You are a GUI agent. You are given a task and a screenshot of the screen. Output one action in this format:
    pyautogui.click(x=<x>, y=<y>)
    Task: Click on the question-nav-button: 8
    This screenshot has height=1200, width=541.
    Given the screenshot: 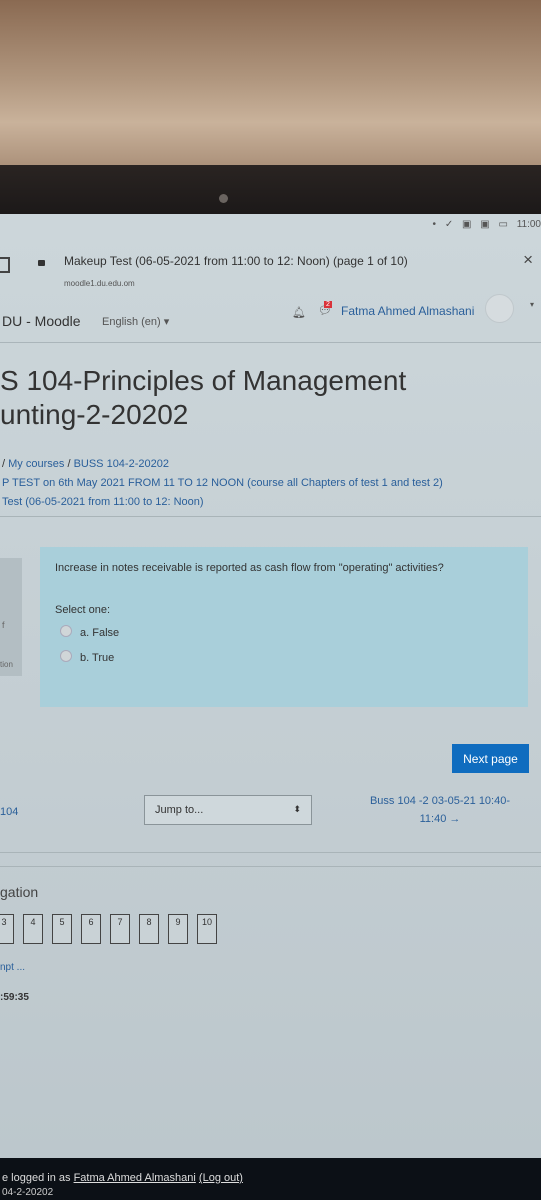 What is the action you would take?
    pyautogui.click(x=149, y=929)
    